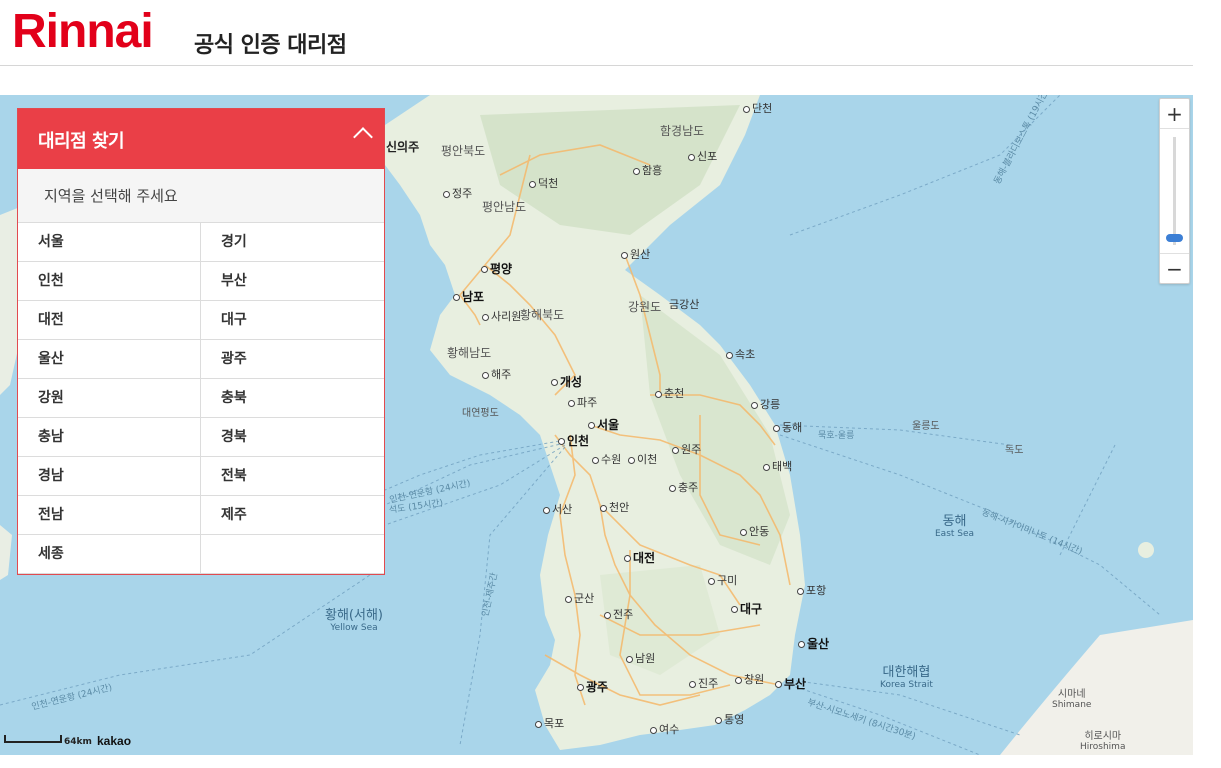 This screenshot has height=768, width=1221. Describe the element at coordinates (683, 487) in the screenshot. I see `map-label-chungju: 충주` at that location.